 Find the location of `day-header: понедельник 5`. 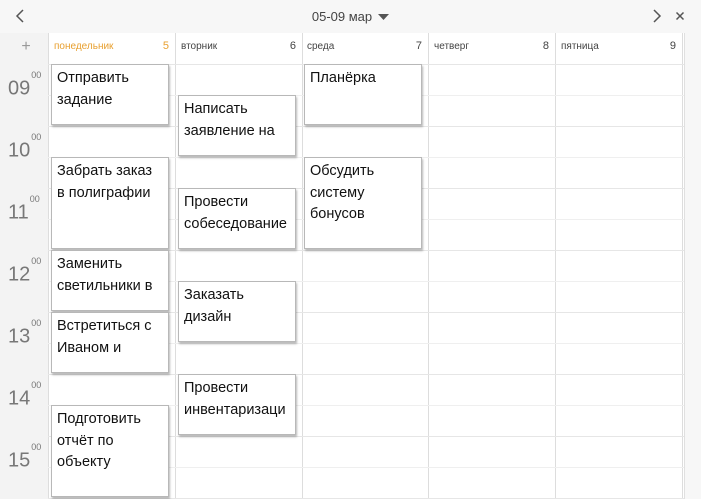

day-header: понедельник 5 is located at coordinates (111, 47).